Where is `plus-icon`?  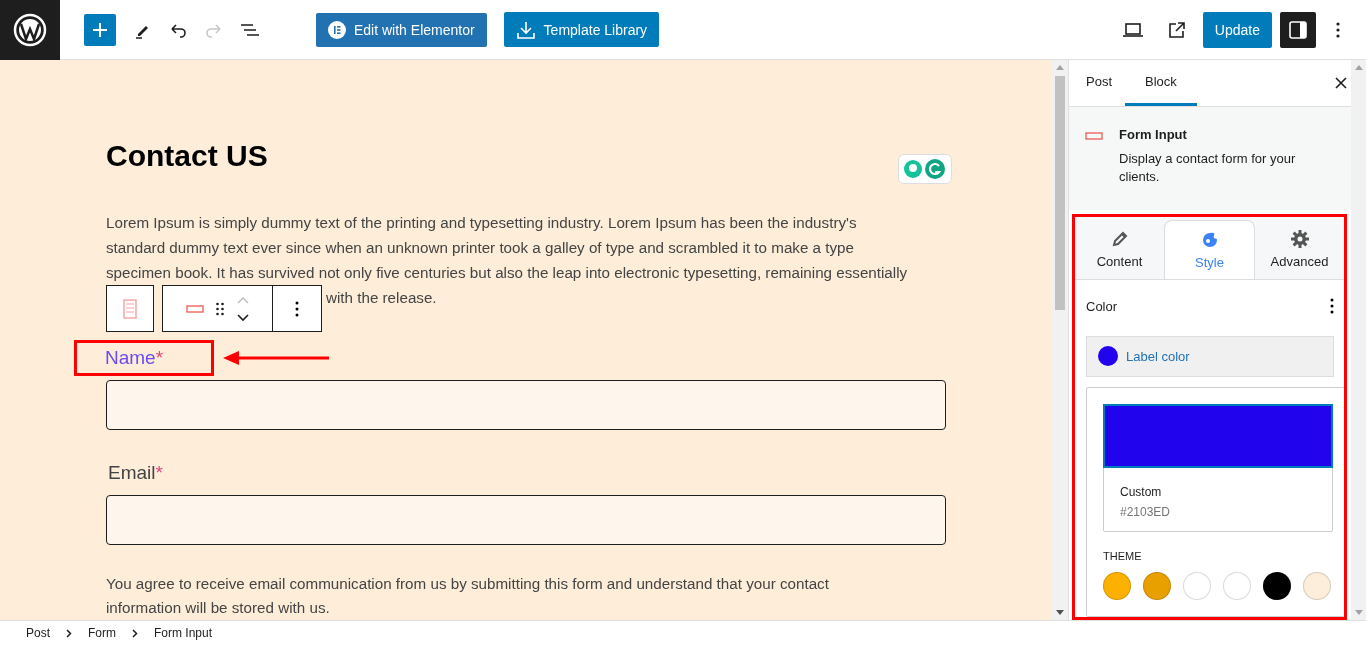
plus-icon is located at coordinates (100, 29).